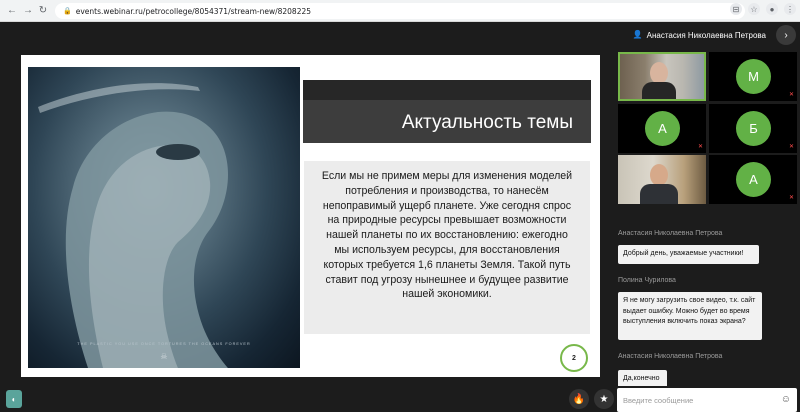 This screenshot has width=800, height=412. I want to click on menu-icon: ⋮, so click(790, 9).